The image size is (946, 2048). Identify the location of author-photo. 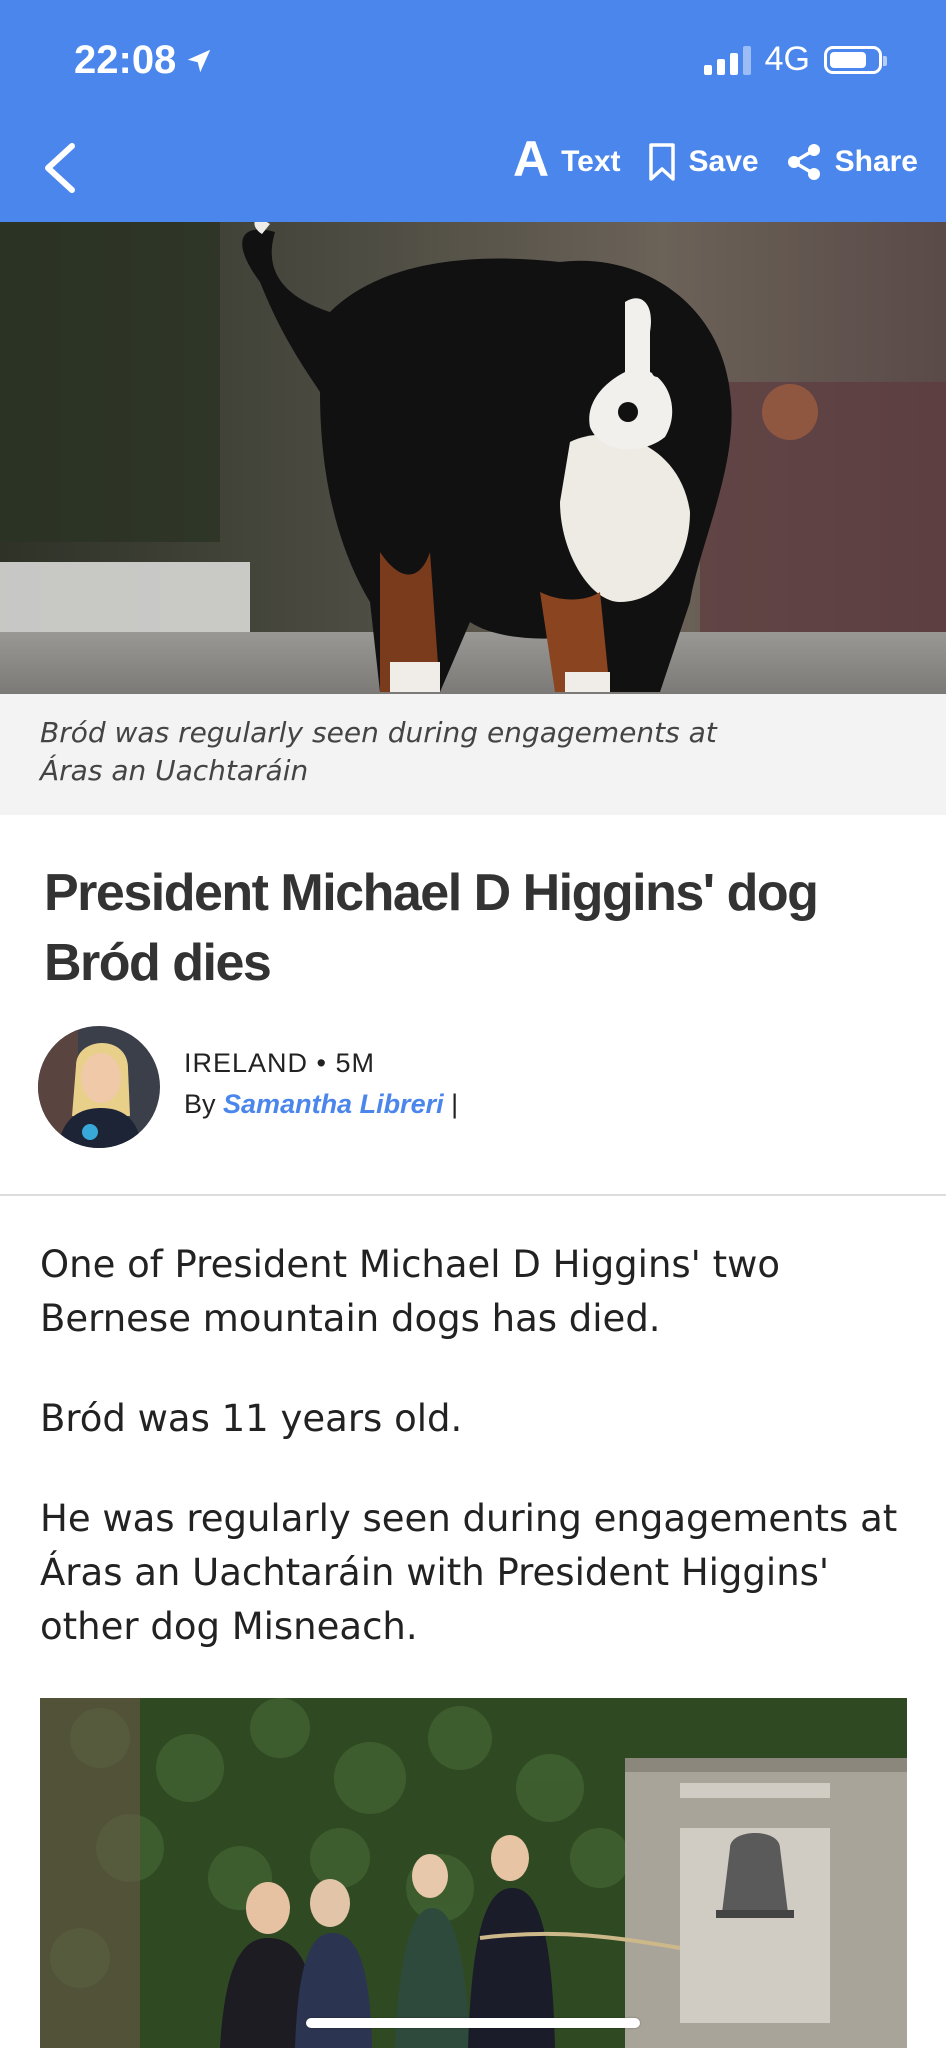
(99, 1087).